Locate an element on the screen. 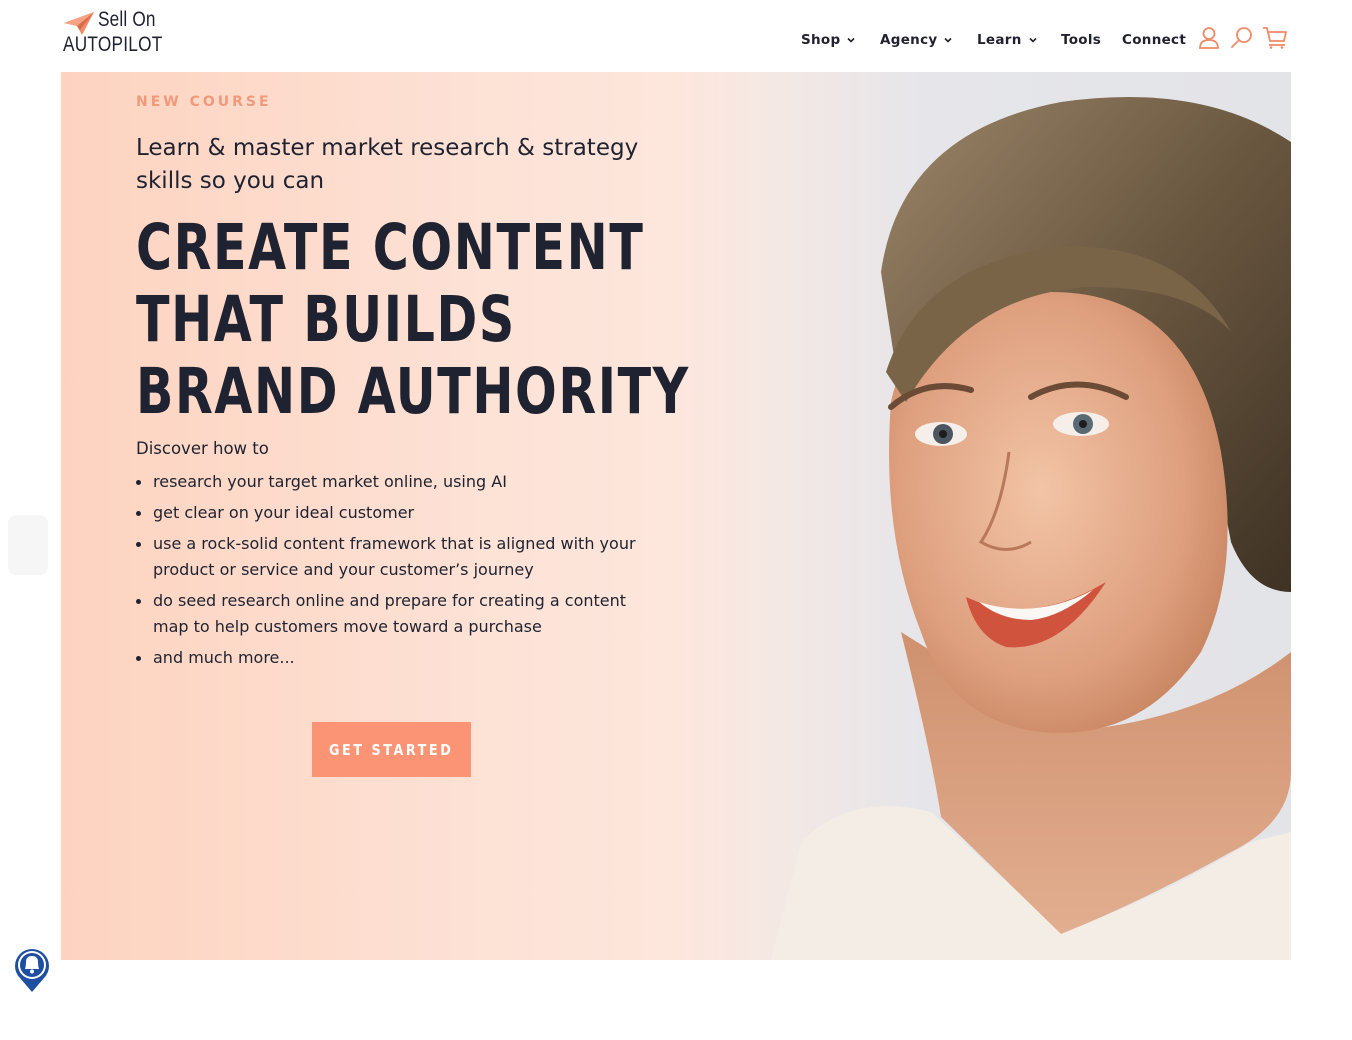 Image resolution: width=1352 pixels, height=1040 pixels. nav-agency: Agency is located at coordinates (916, 40).